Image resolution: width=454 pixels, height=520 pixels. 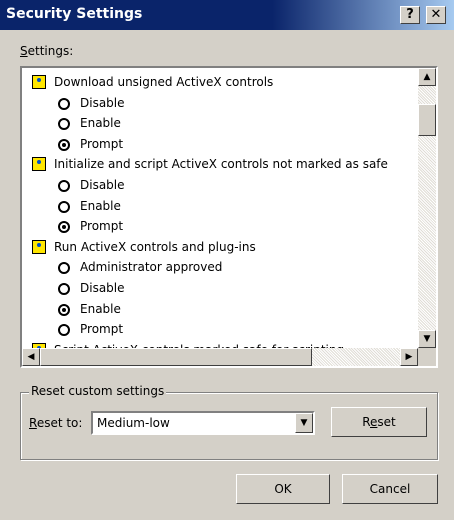 What do you see at coordinates (390, 489) in the screenshot?
I see `cancel-button: Cancel` at bounding box center [390, 489].